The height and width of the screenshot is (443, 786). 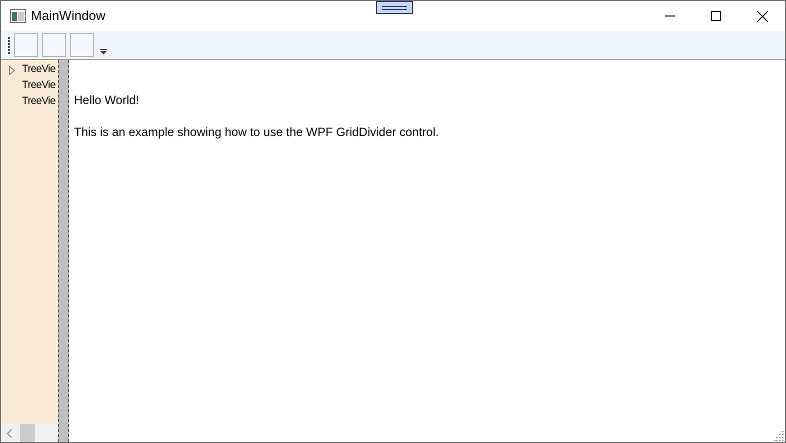 I want to click on horizontal-scrollbar, so click(x=29, y=433).